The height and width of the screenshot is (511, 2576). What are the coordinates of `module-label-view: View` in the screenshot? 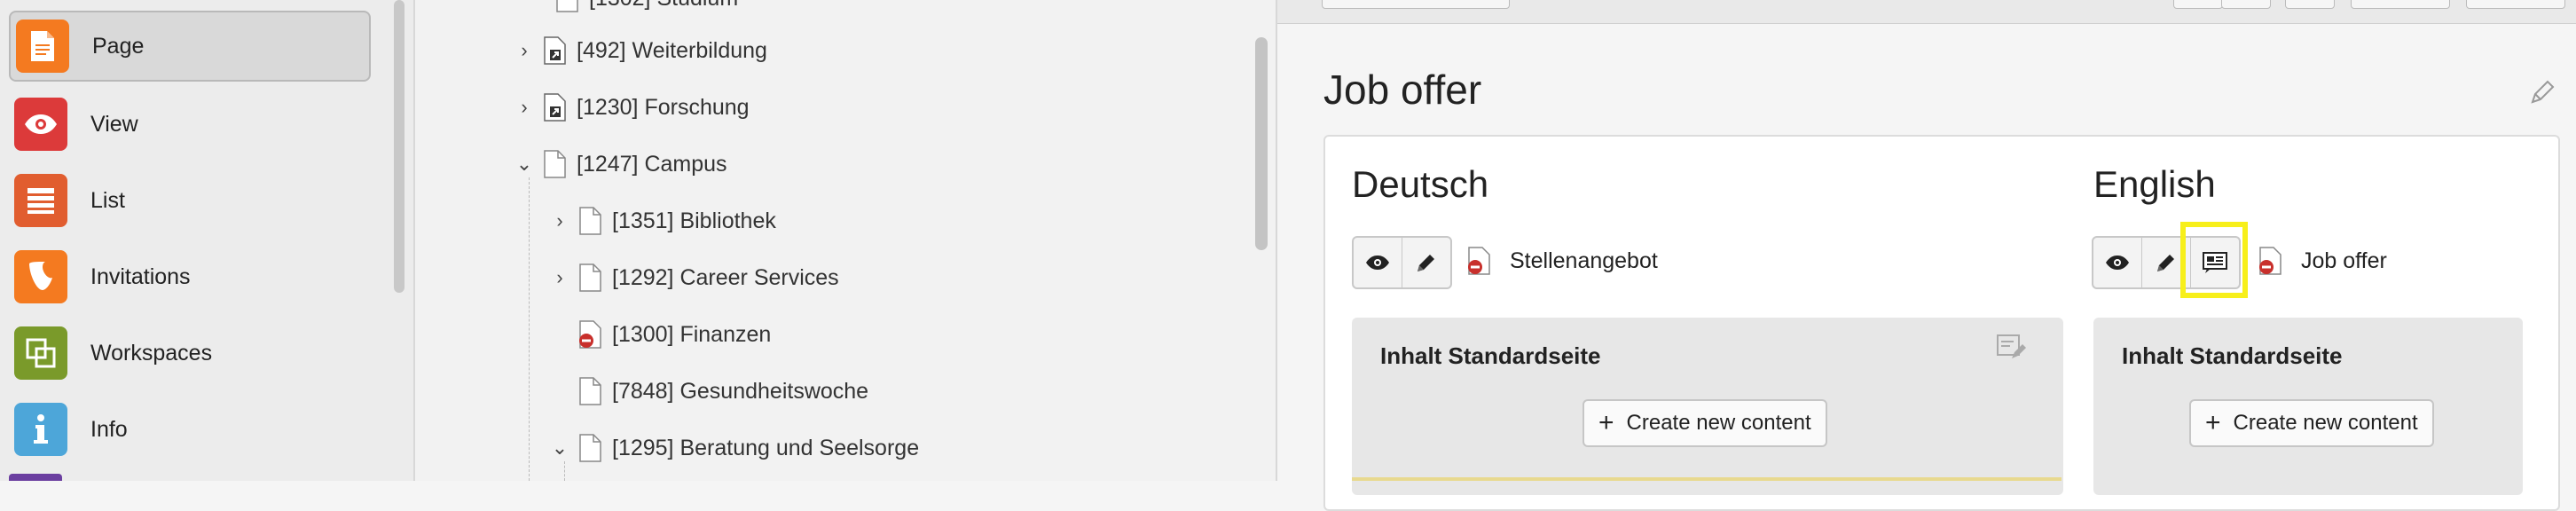 It's located at (114, 124).